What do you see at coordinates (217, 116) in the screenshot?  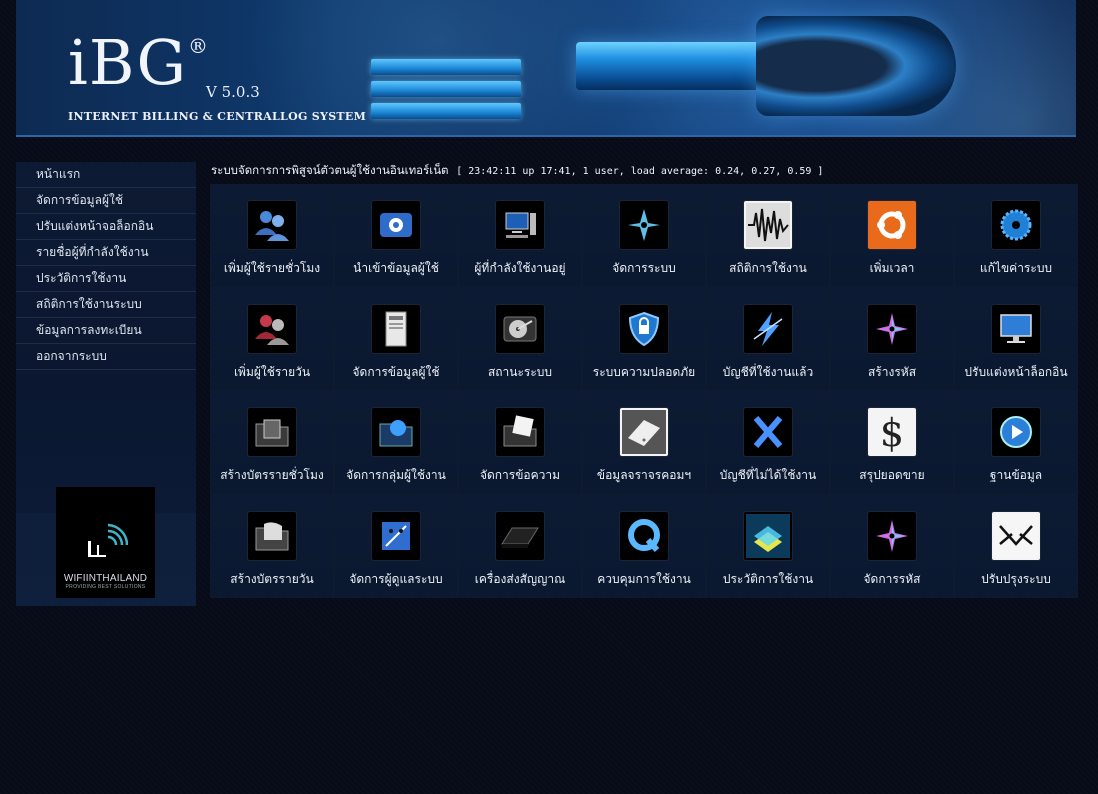 I see `tagline: INTERNET BILLING & CENTRALLOG SYSTEM` at bounding box center [217, 116].